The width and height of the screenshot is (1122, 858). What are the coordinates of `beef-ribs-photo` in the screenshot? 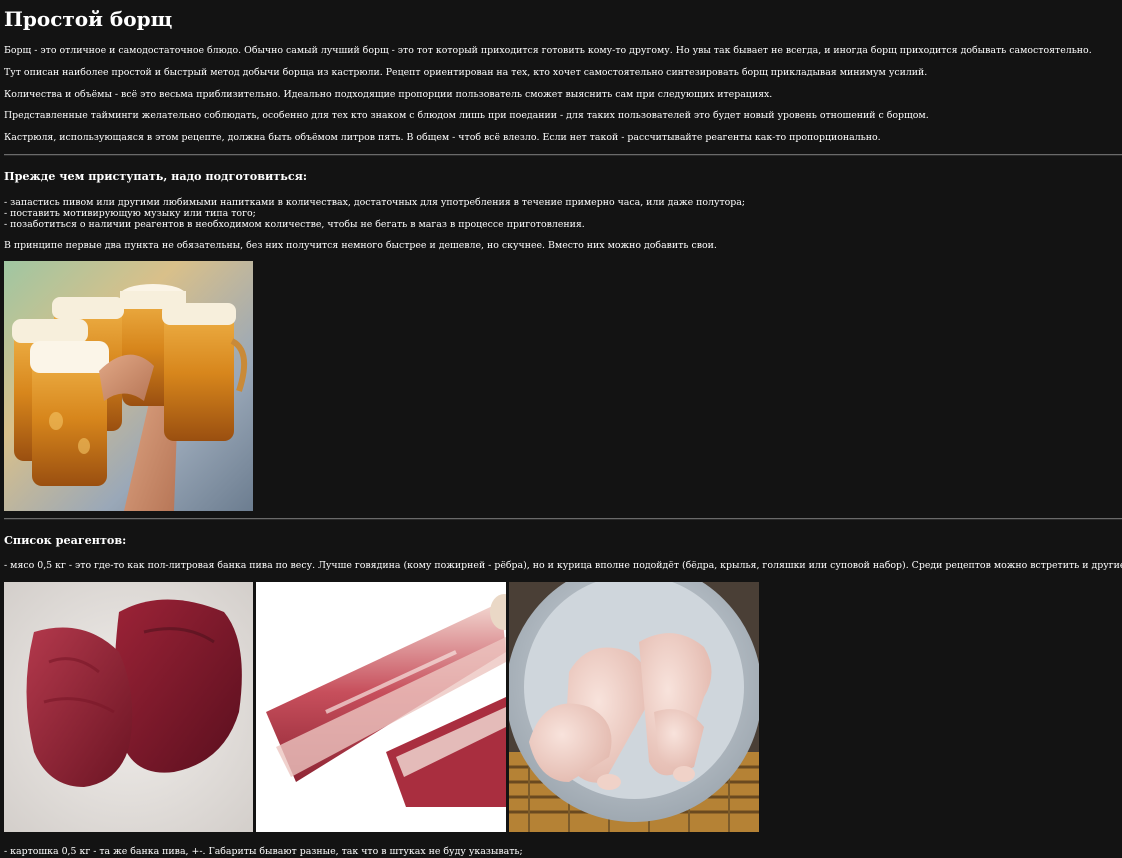 It's located at (381, 707).